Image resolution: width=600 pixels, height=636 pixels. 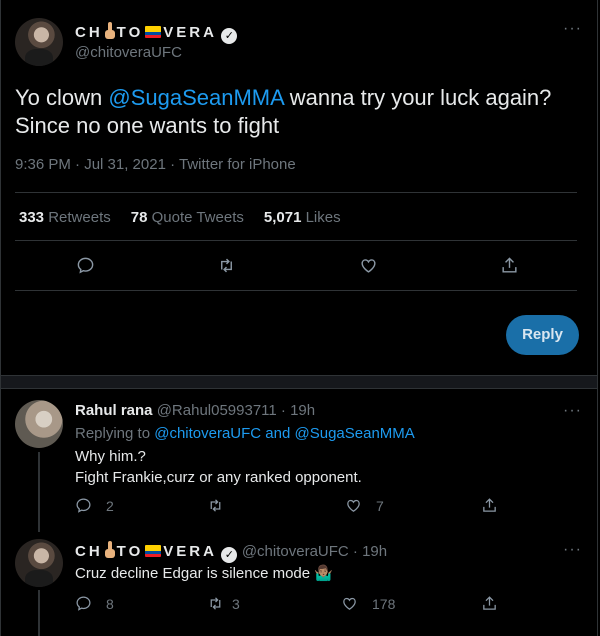 I want to click on reply-header: CH TO VERA ✓ @chitoveraUFC · 19h, so click(x=231, y=552).